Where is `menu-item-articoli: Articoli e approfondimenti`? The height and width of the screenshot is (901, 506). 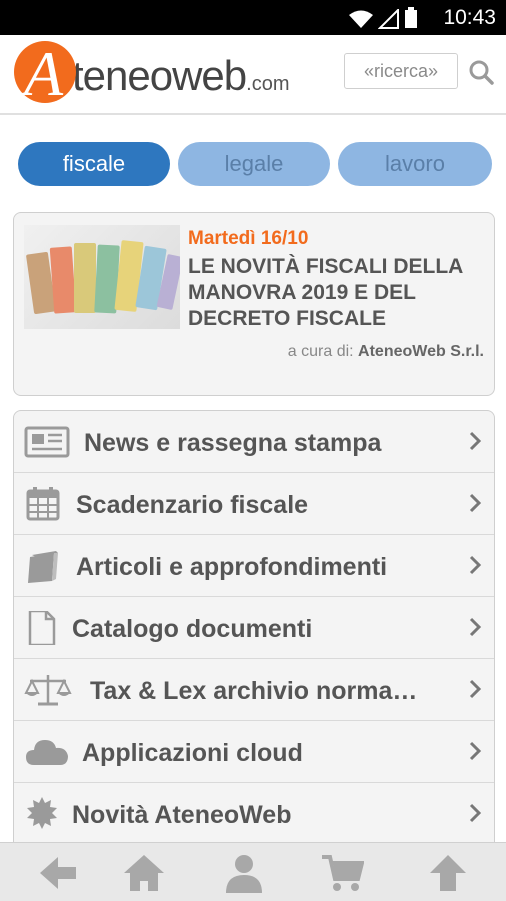
menu-item-articoli: Articoli e approfondimenti is located at coordinates (254, 566).